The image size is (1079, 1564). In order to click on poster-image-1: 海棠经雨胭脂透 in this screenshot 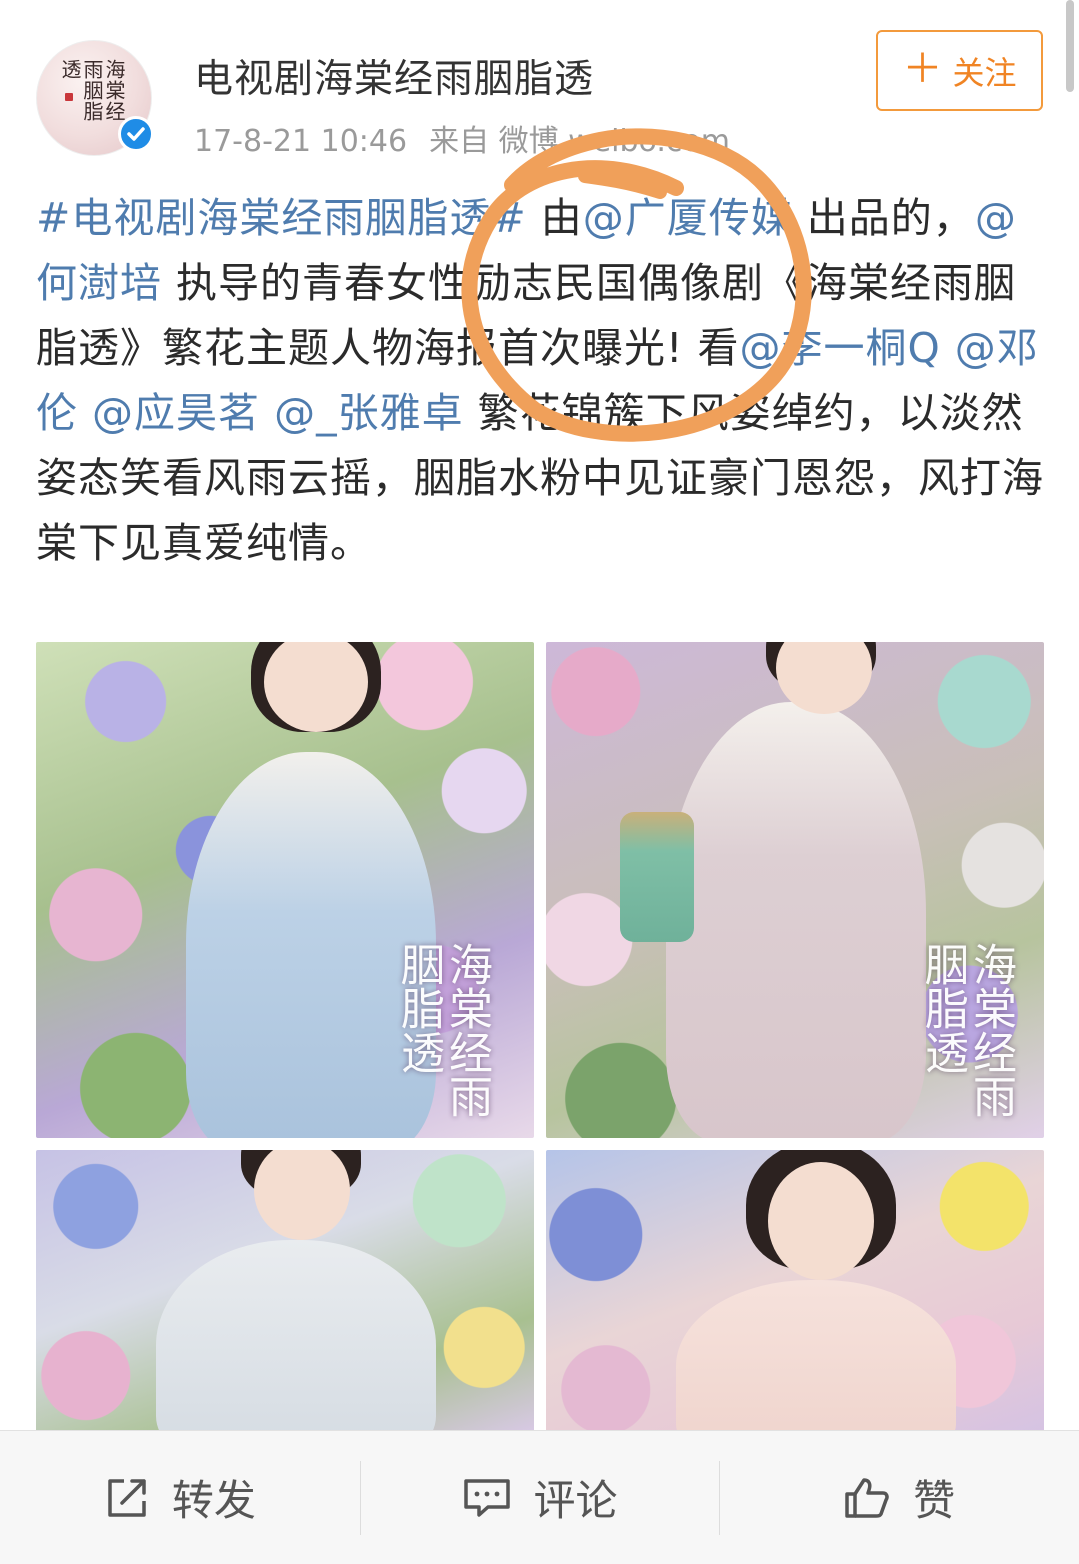, I will do `click(285, 890)`.